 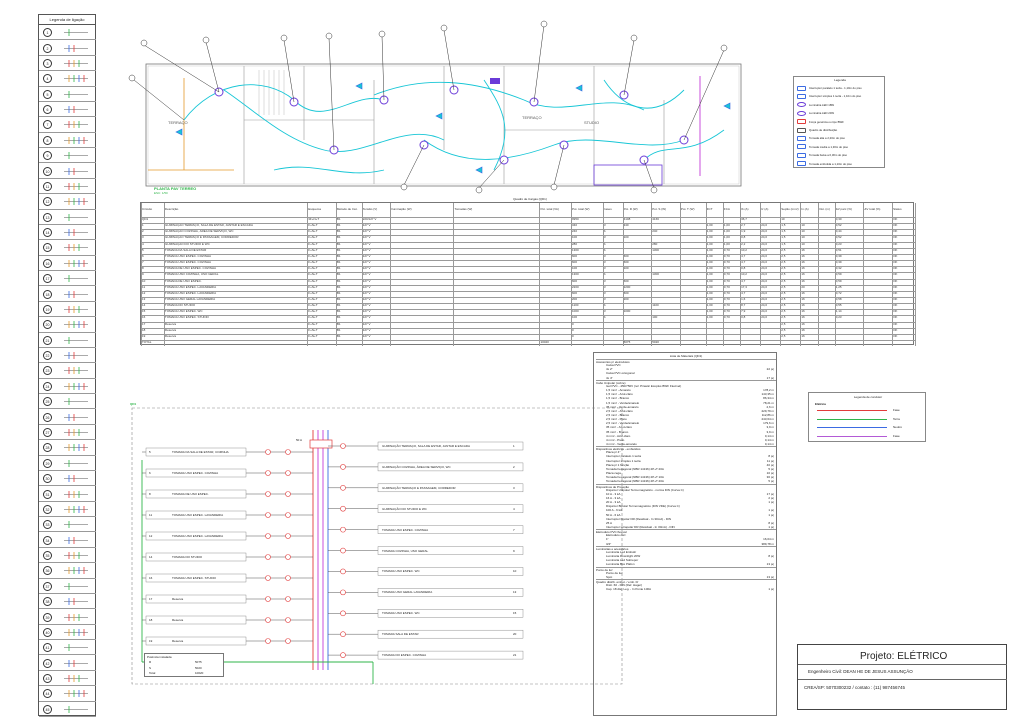 I want to click on table-header-cell: Pot. R (W), so click(x=630, y=209).